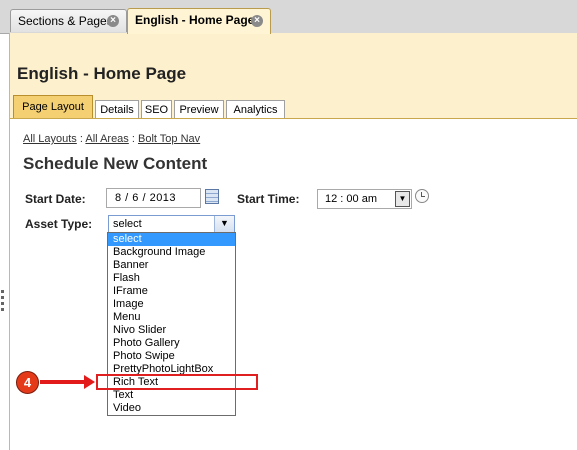 The image size is (577, 450). I want to click on tab-page-layout: Page Layout, so click(53, 107).